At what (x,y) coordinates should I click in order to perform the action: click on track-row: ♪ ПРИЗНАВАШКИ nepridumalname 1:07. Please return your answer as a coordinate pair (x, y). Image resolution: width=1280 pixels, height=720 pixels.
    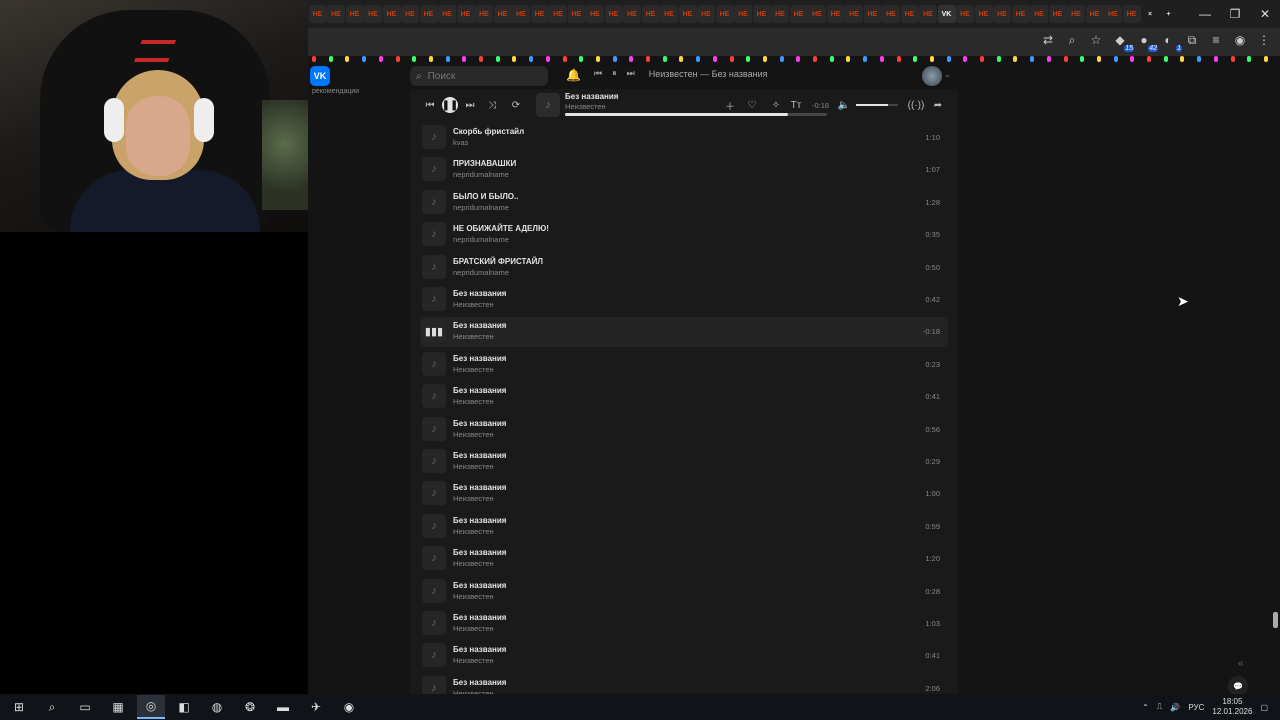
    Looking at the image, I should click on (684, 170).